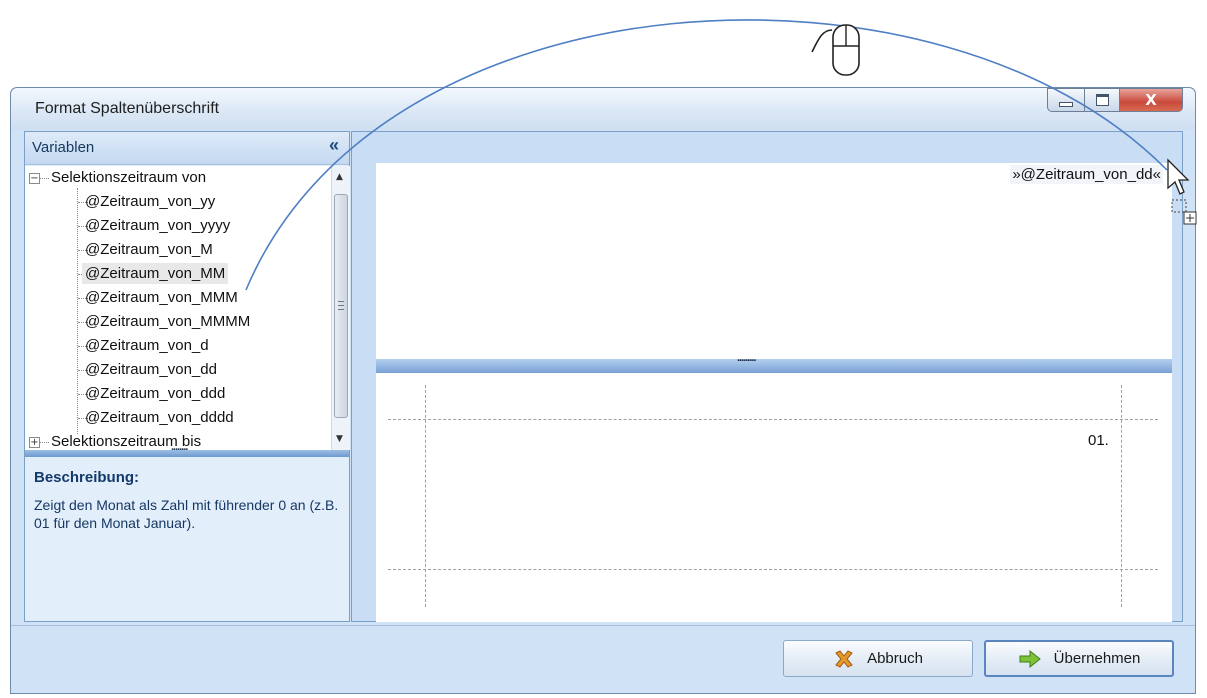  Describe the element at coordinates (1066, 100) in the screenshot. I see `minimize-button` at that location.